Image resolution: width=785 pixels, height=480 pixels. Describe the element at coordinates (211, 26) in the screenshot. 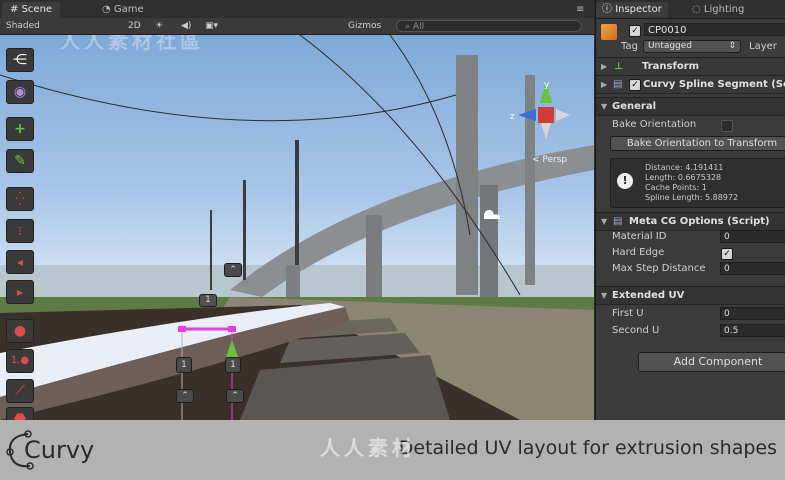

I see `image-effects-icon: ▣▾` at that location.